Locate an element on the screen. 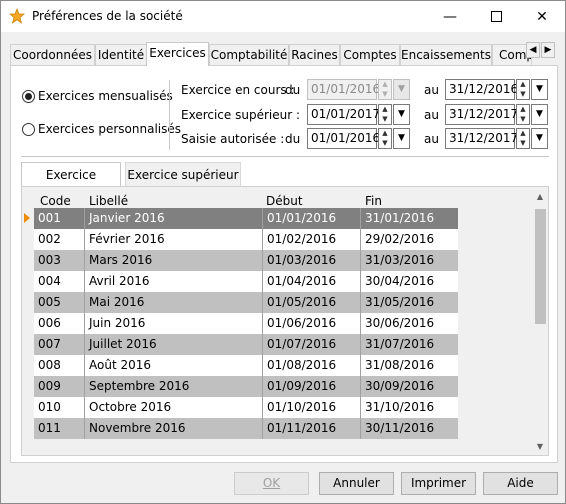 The image size is (566, 504). date-to-en-cours: 31/12/2016 is located at coordinates (481, 89).